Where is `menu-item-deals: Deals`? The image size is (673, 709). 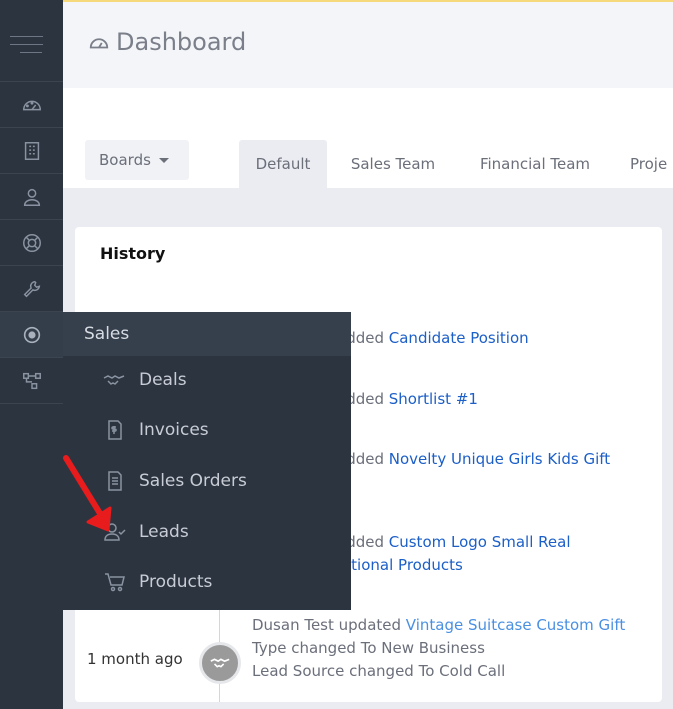
menu-item-deals: Deals is located at coordinates (145, 380).